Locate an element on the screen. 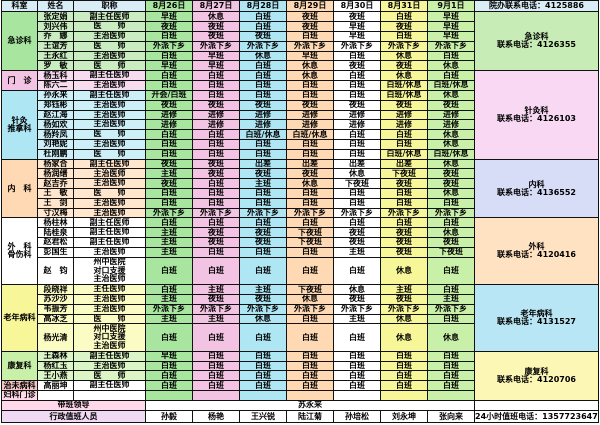  staff-title: 主任医师 is located at coordinates (109, 289).